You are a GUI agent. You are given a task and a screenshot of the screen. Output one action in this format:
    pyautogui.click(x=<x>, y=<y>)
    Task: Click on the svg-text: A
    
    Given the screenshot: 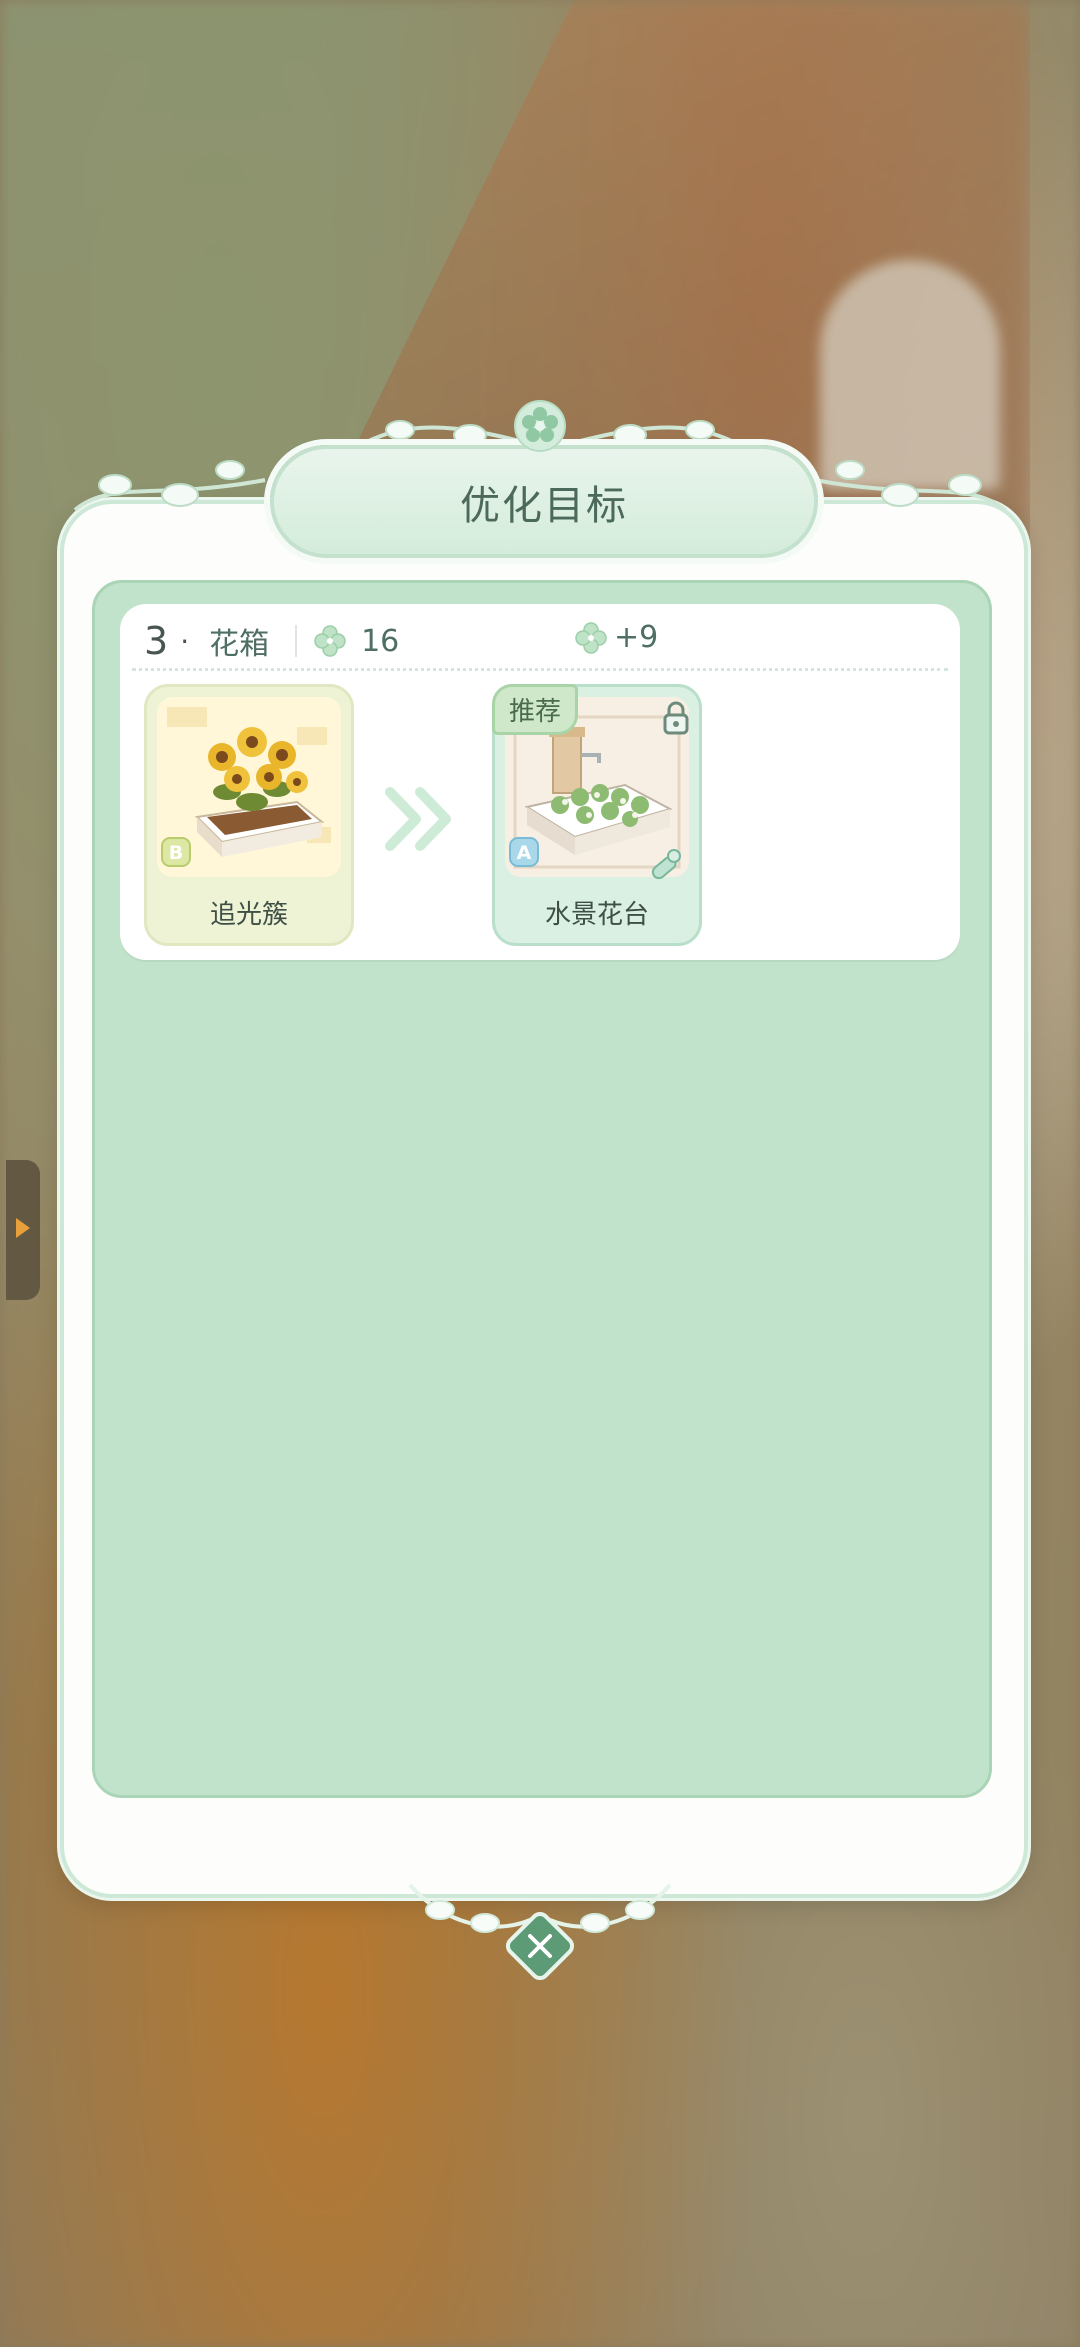 What is the action you would take?
    pyautogui.click(x=524, y=853)
    